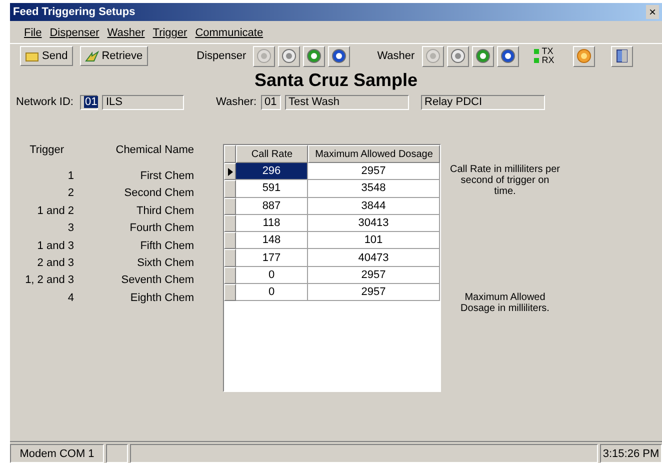  I want to click on chemical-name: Fifth Chem, so click(167, 246).